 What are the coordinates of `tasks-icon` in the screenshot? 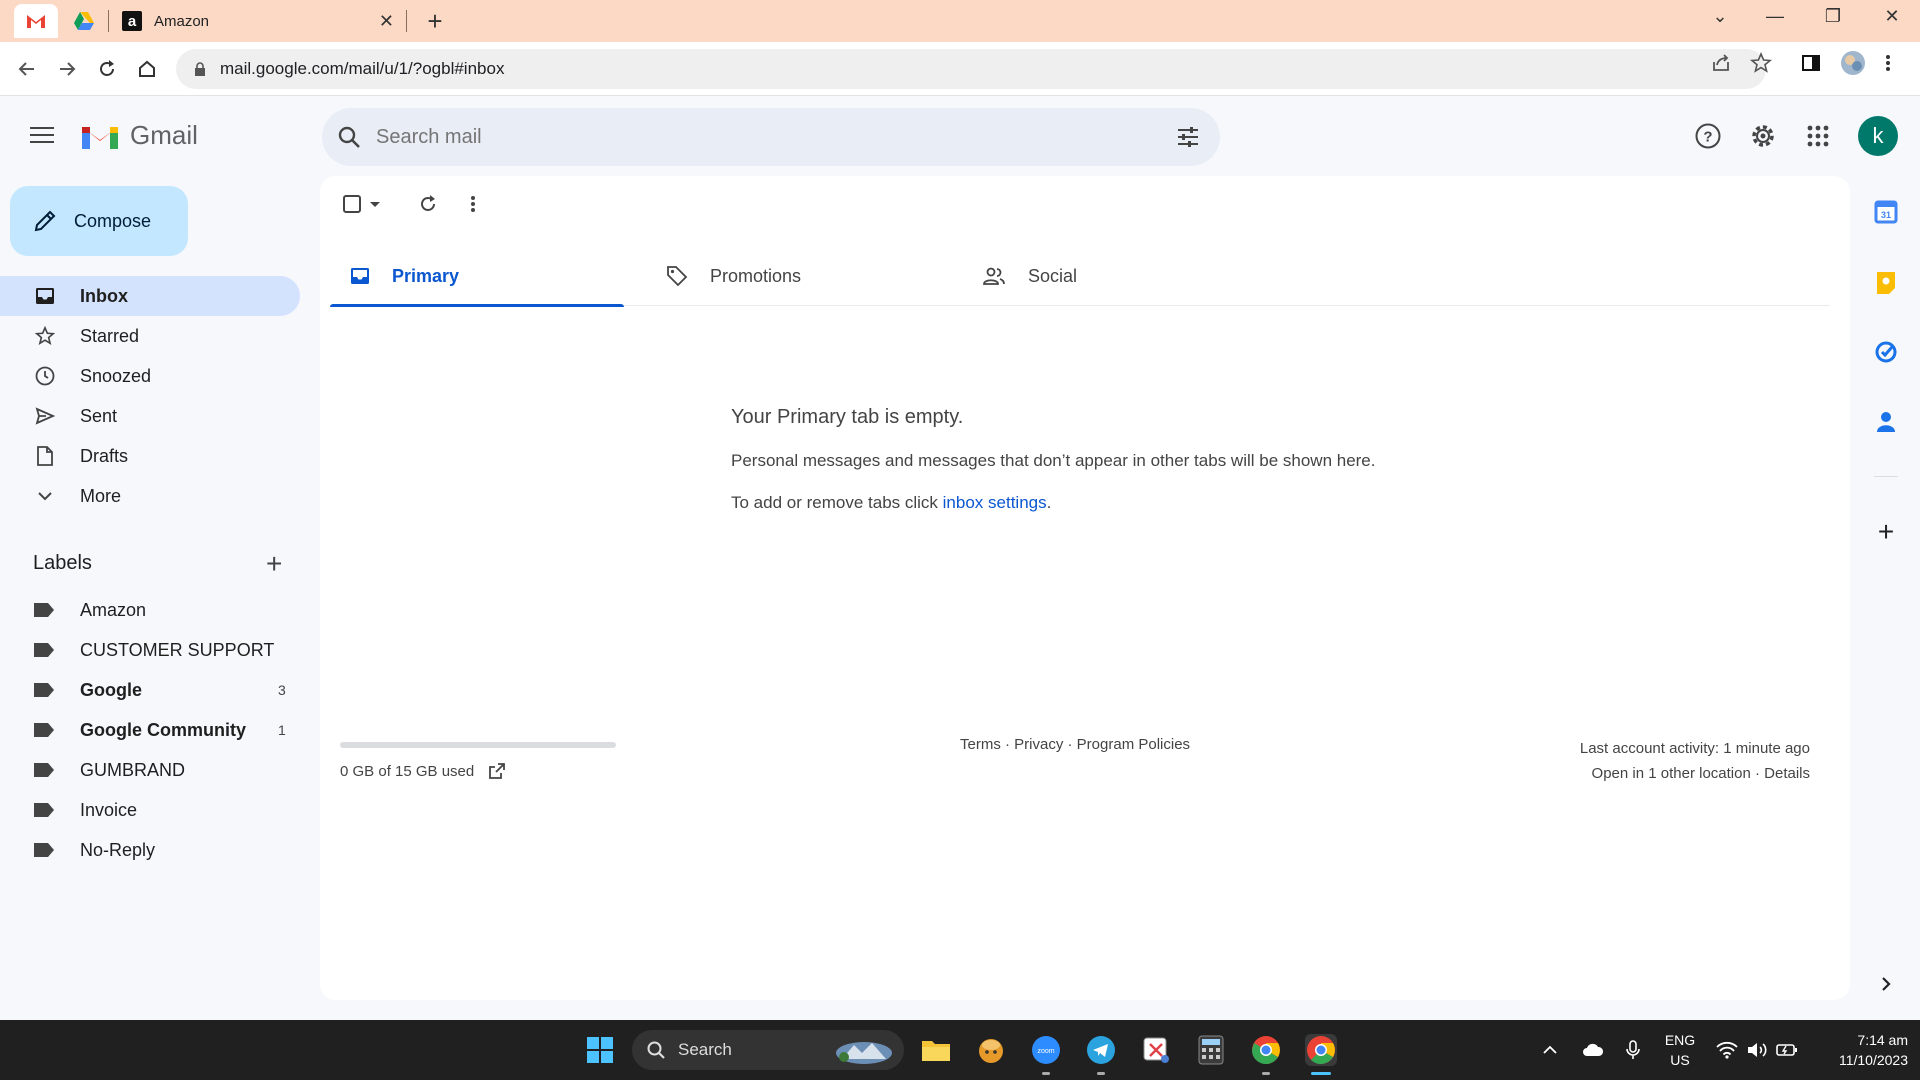 It's located at (1886, 352).